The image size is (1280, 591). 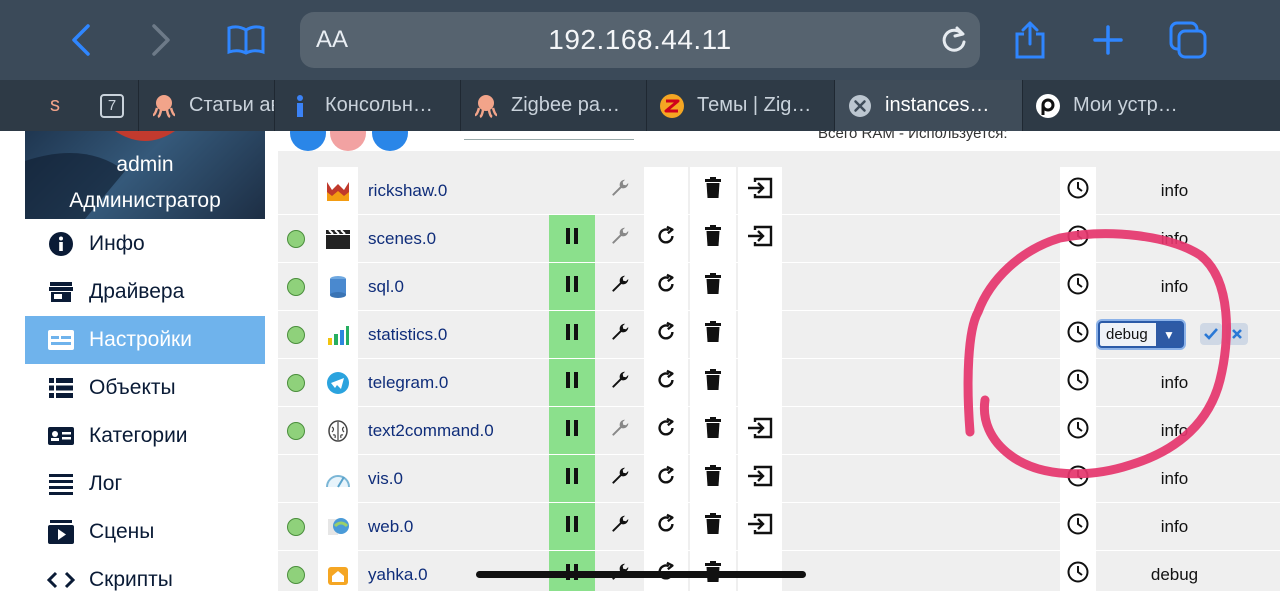 I want to click on info-icon, so click(x=61, y=244).